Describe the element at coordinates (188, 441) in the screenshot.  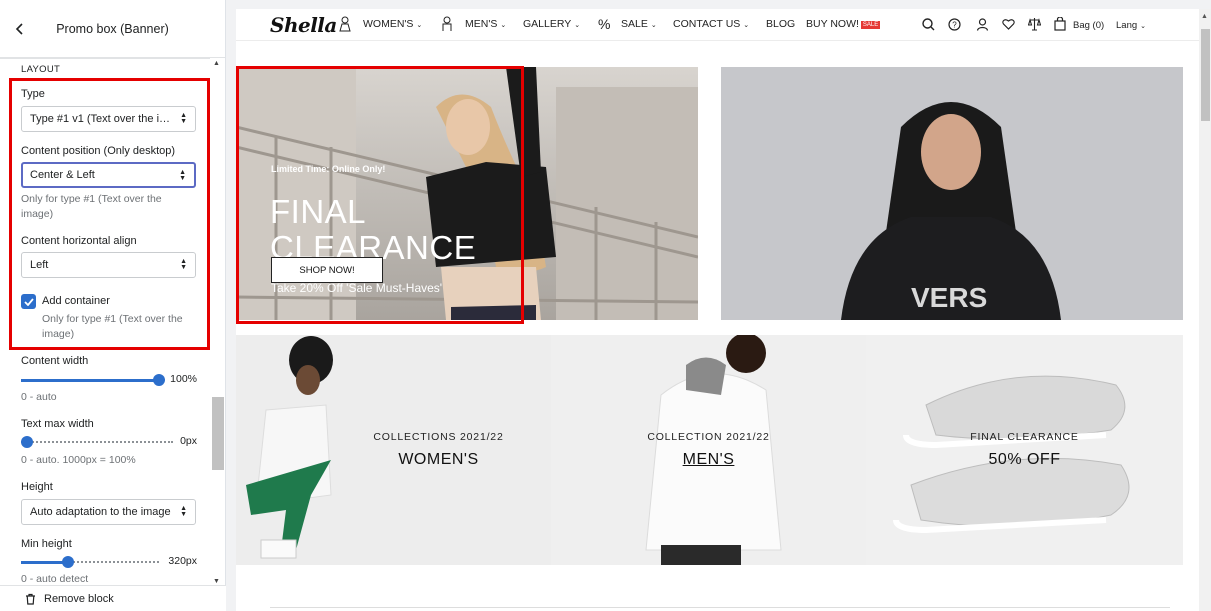
I see `text-max-width-value: 0px` at that location.